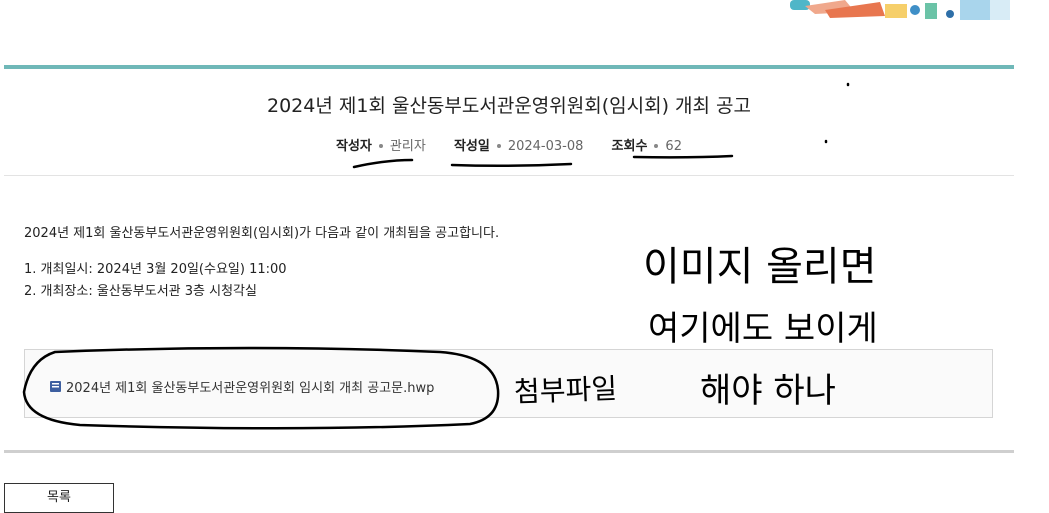 This screenshot has height=513, width=1049. What do you see at coordinates (509, 67) in the screenshot?
I see `board-top-border` at bounding box center [509, 67].